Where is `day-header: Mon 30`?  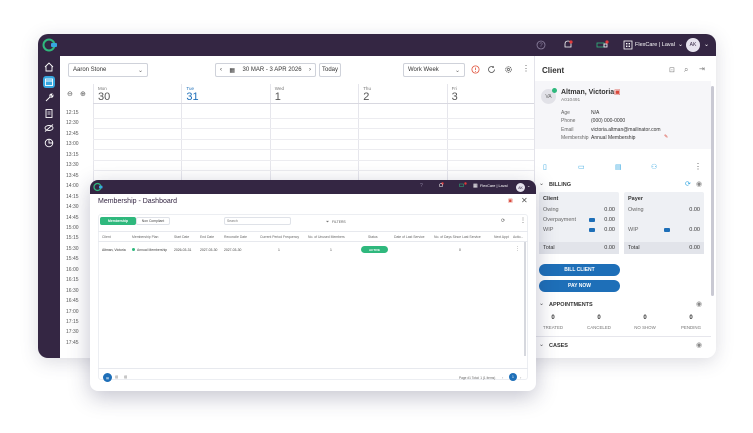
day-header: Mon 30 is located at coordinates (137, 93).